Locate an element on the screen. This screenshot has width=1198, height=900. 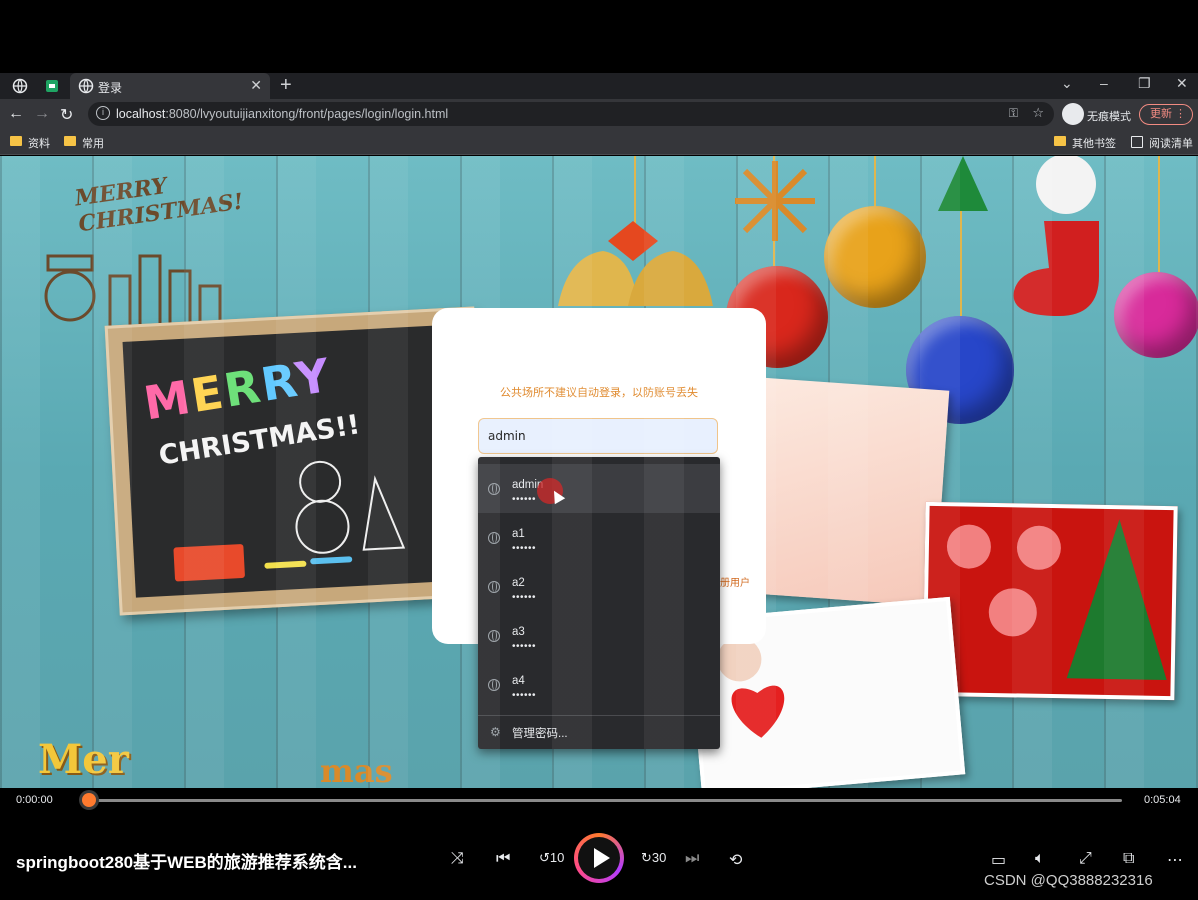
eraser is located at coordinates (209, 562).